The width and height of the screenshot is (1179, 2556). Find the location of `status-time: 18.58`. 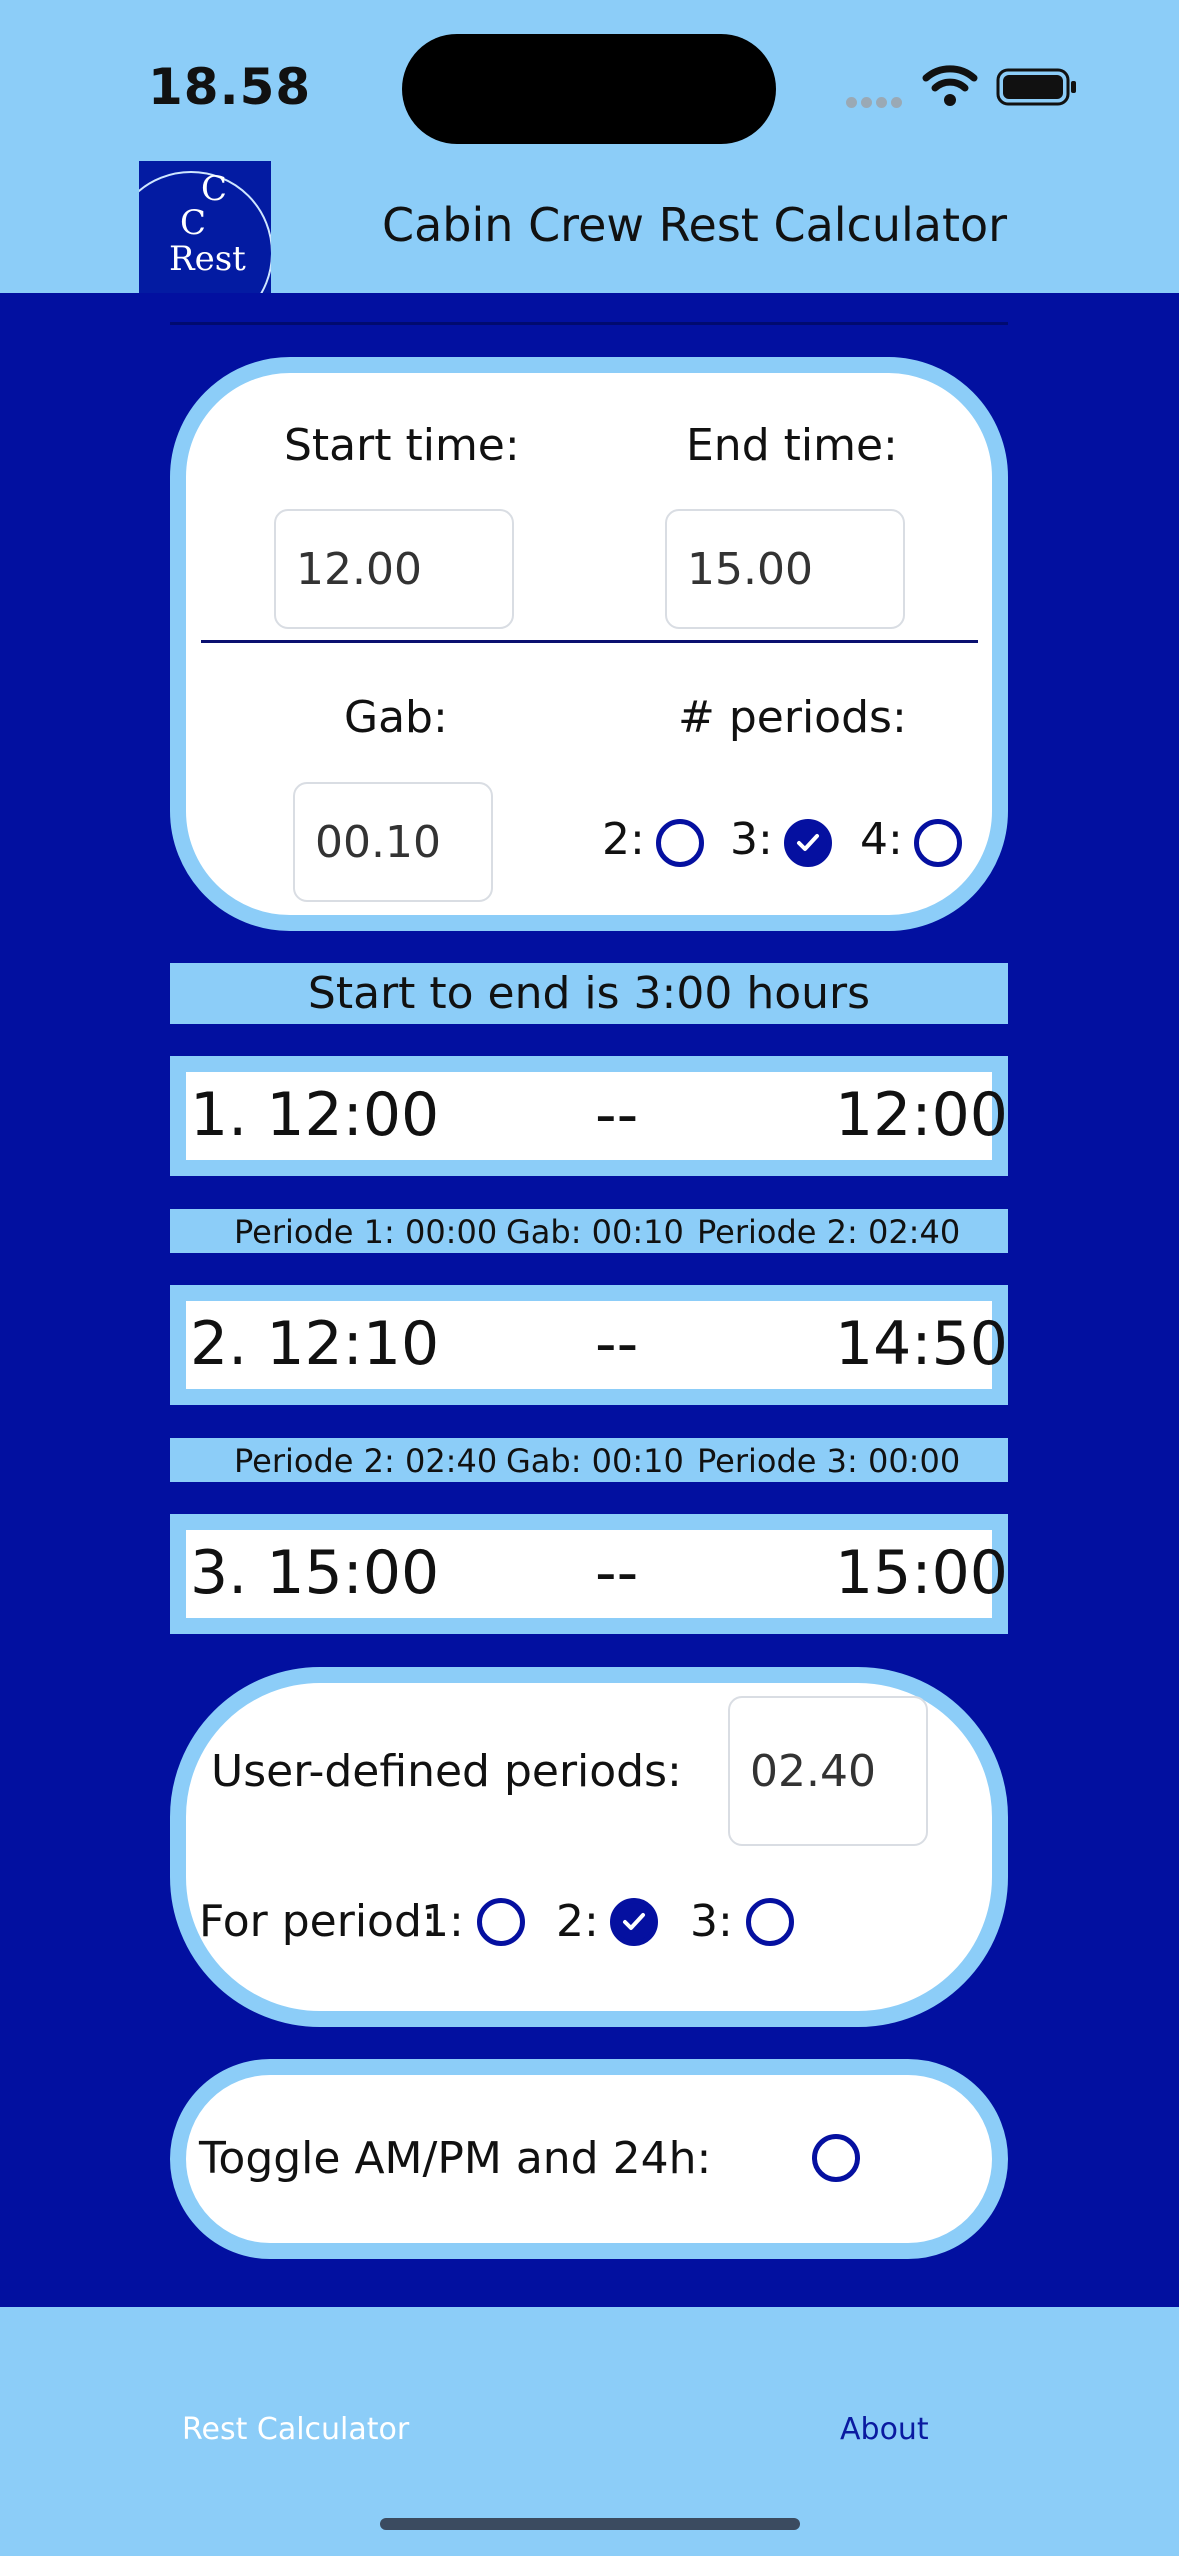

status-time: 18.58 is located at coordinates (230, 87).